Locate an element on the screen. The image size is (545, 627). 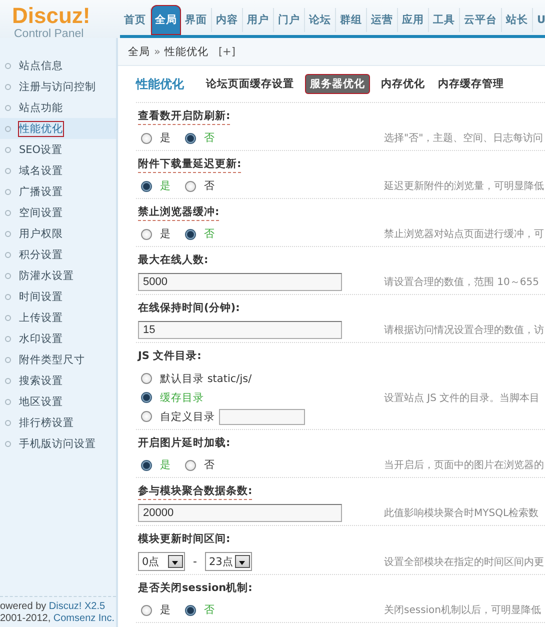
nav-tab: 云平台 is located at coordinates (481, 20).